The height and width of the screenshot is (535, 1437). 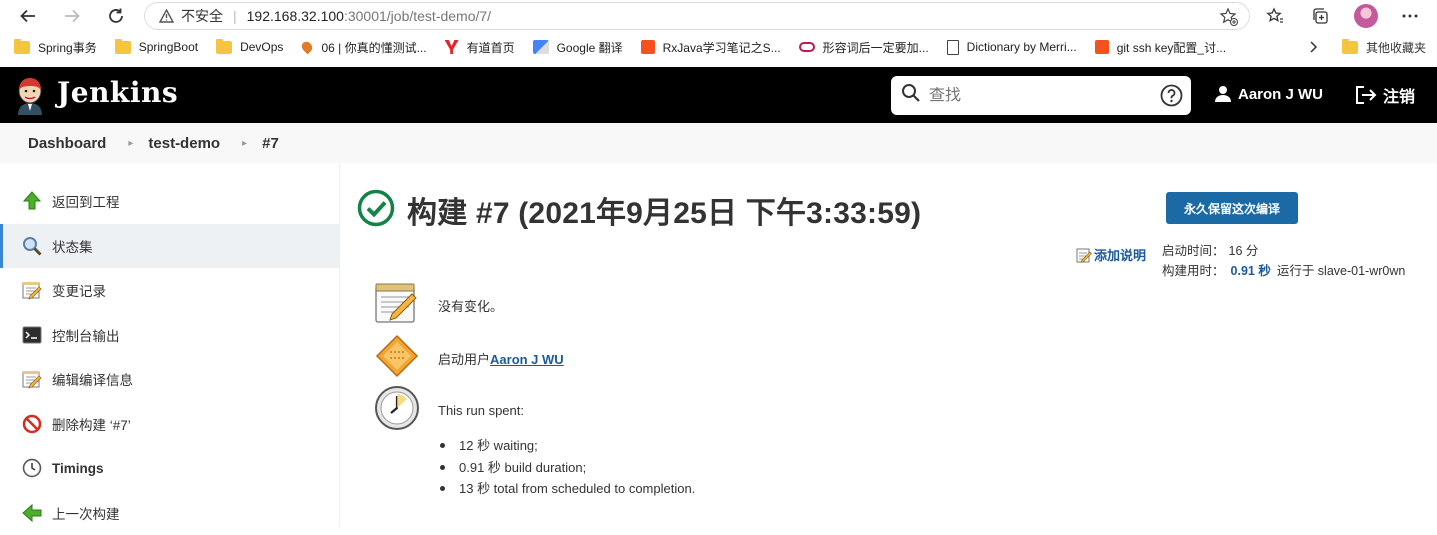 What do you see at coordinates (471, 47) in the screenshot?
I see `bookmark-item: 有道首页` at bounding box center [471, 47].